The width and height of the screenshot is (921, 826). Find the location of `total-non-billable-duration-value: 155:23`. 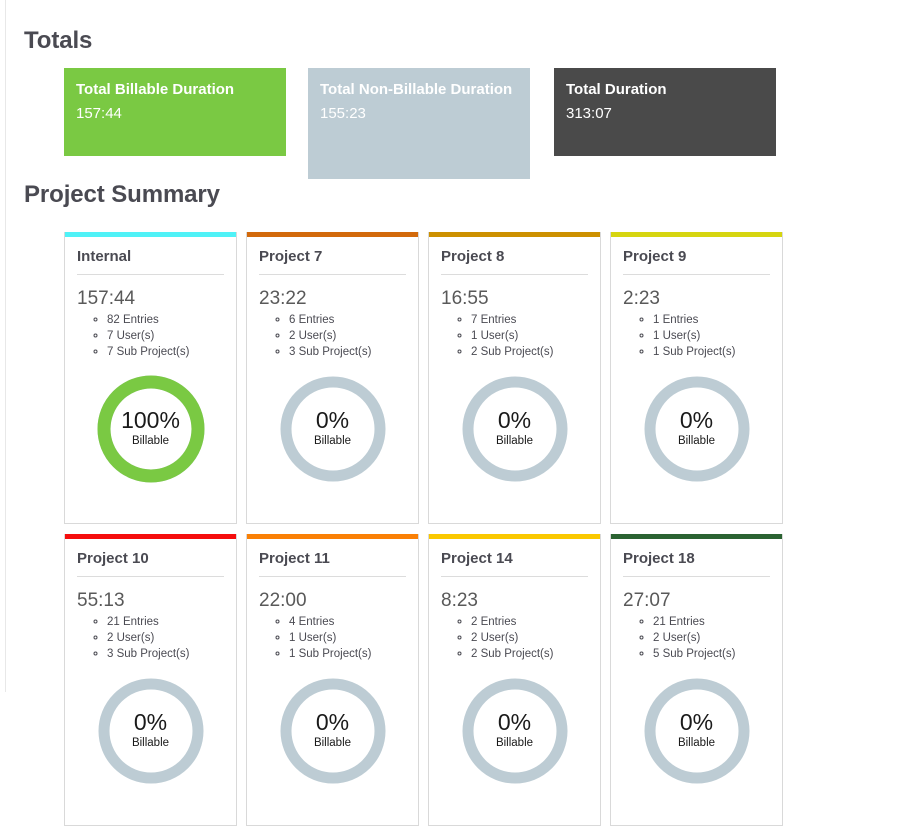

total-non-billable-duration-value: 155:23 is located at coordinates (343, 114).